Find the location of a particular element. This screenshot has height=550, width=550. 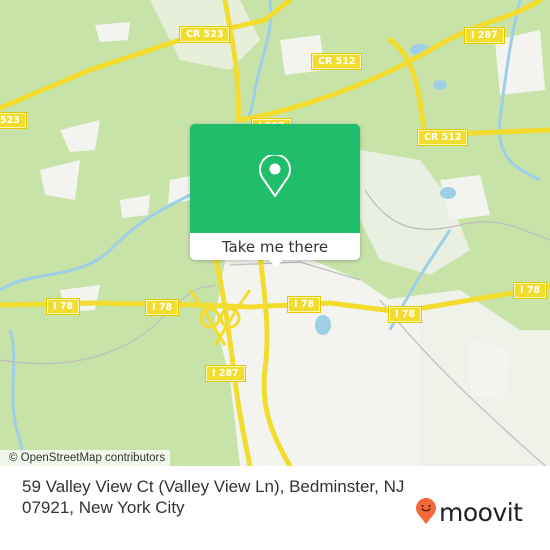

road-label-cr523: CR 523 is located at coordinates (205, 34).